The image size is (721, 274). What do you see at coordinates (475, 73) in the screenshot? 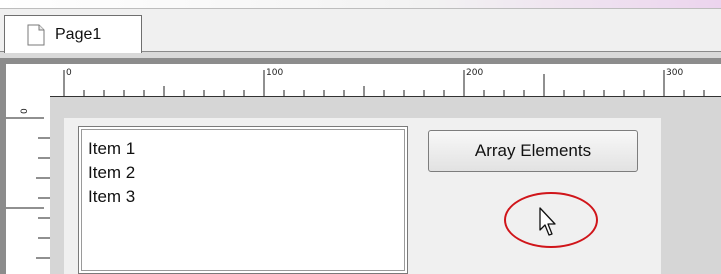
I see `ruler-label-200: 200` at bounding box center [475, 73].